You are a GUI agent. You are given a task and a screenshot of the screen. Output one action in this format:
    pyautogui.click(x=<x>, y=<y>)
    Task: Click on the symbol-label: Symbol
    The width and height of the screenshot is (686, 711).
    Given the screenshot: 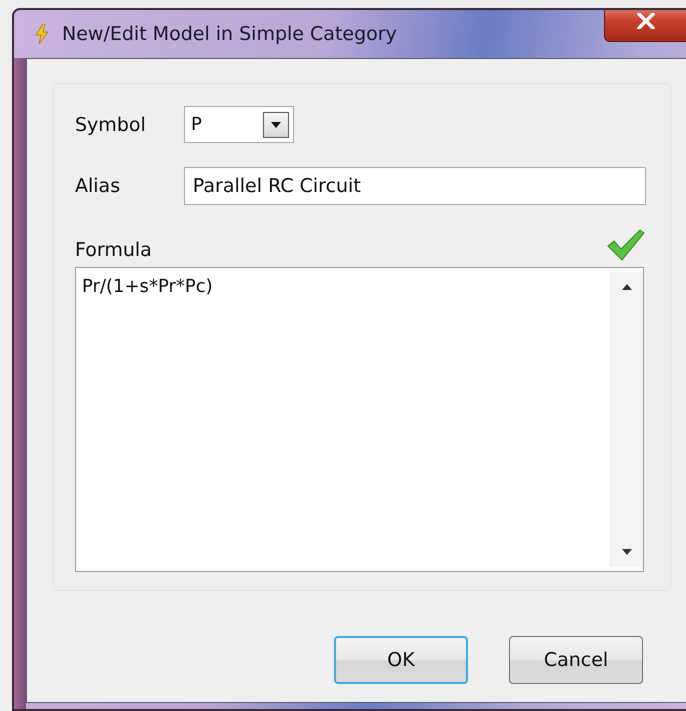 What is the action you would take?
    pyautogui.click(x=111, y=125)
    